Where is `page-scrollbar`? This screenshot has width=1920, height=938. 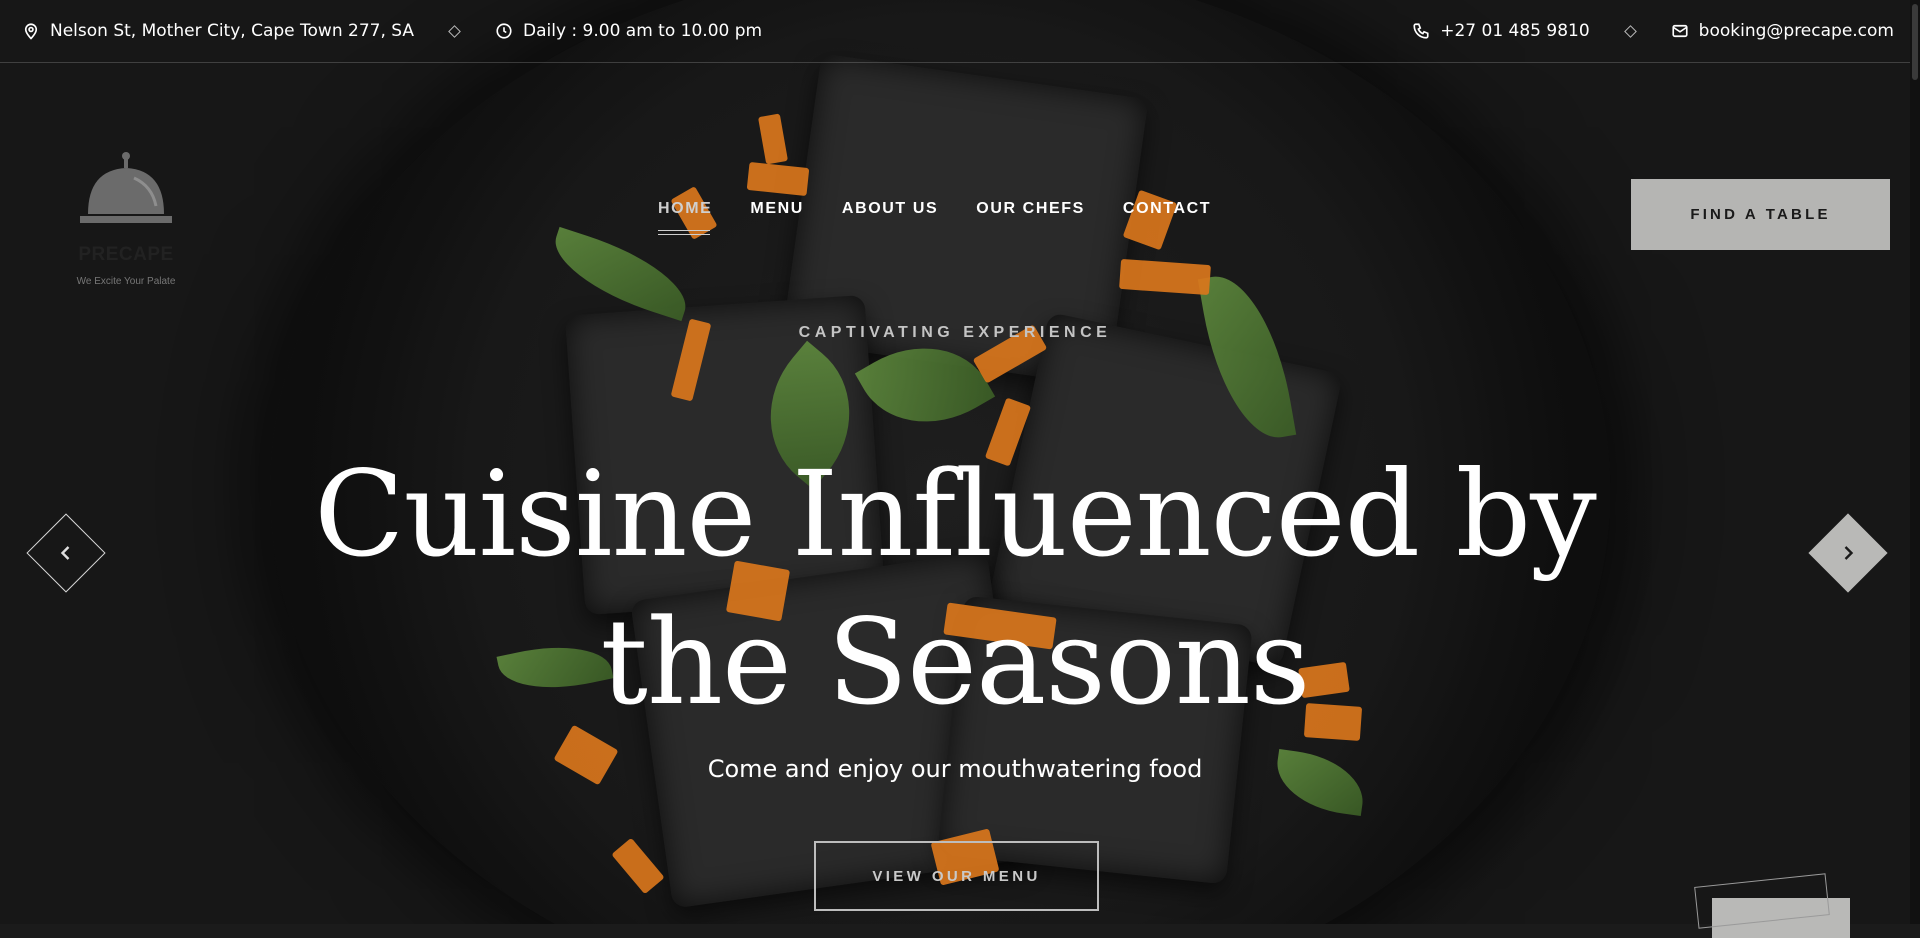 page-scrollbar is located at coordinates (1915, 462).